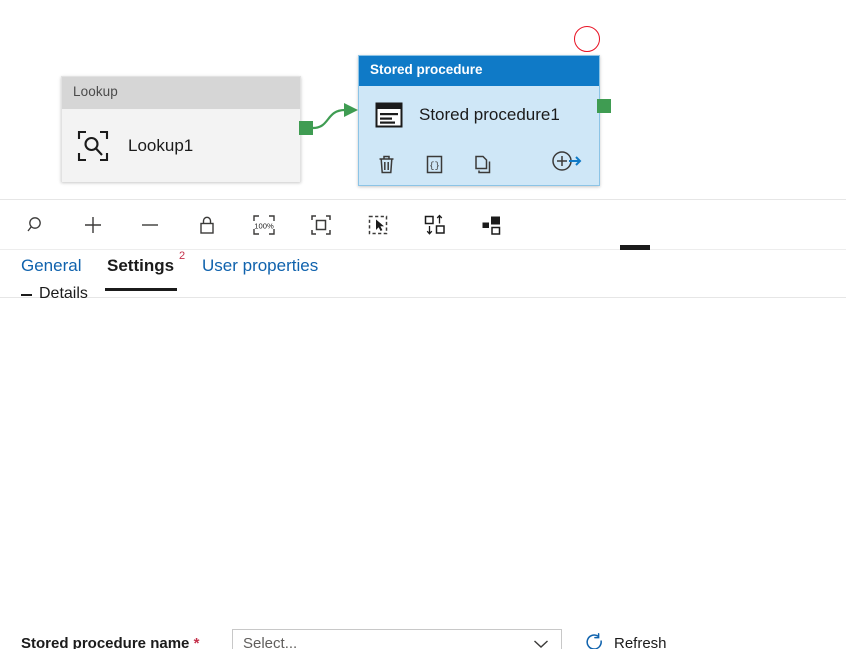 This screenshot has height=649, width=846. What do you see at coordinates (489, 114) in the screenshot?
I see `storedprocedure-activity-name: Stored procedure1` at bounding box center [489, 114].